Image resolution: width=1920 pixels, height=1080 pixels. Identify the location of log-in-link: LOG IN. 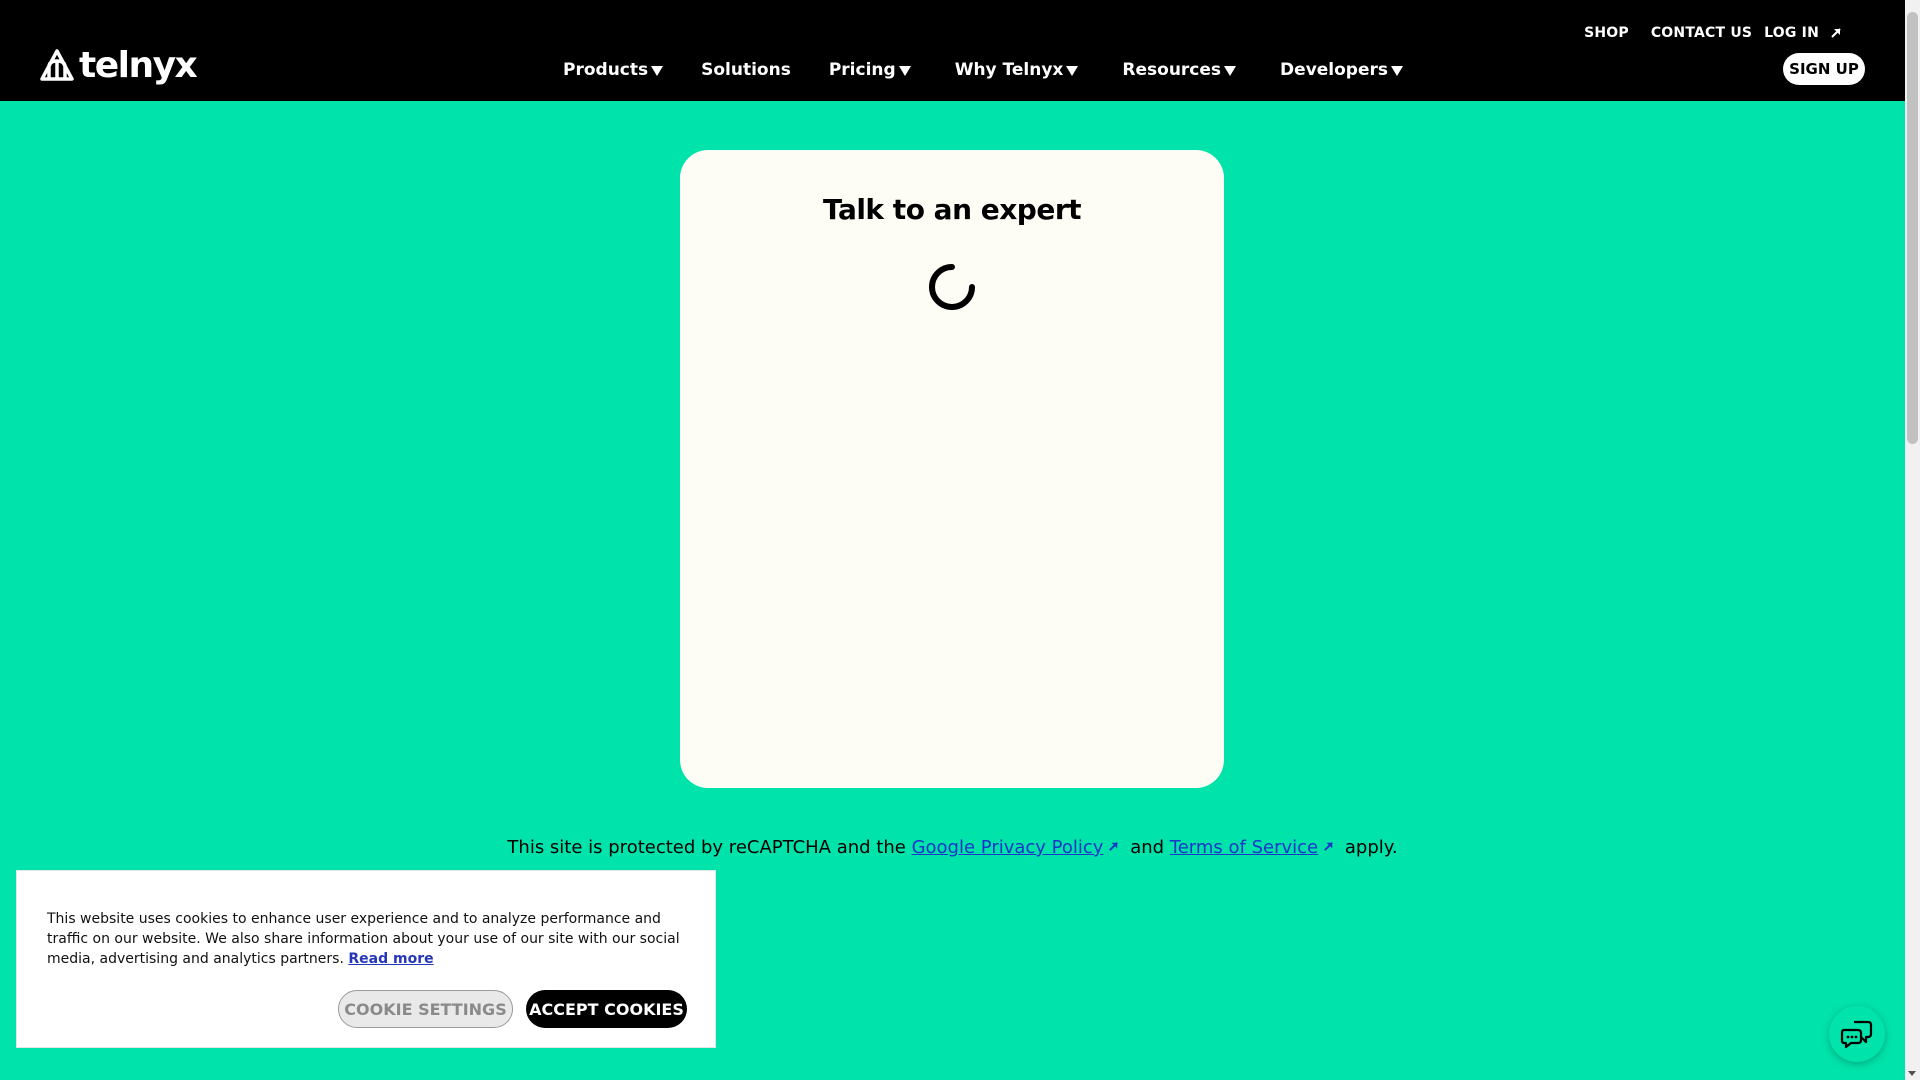
(1803, 33).